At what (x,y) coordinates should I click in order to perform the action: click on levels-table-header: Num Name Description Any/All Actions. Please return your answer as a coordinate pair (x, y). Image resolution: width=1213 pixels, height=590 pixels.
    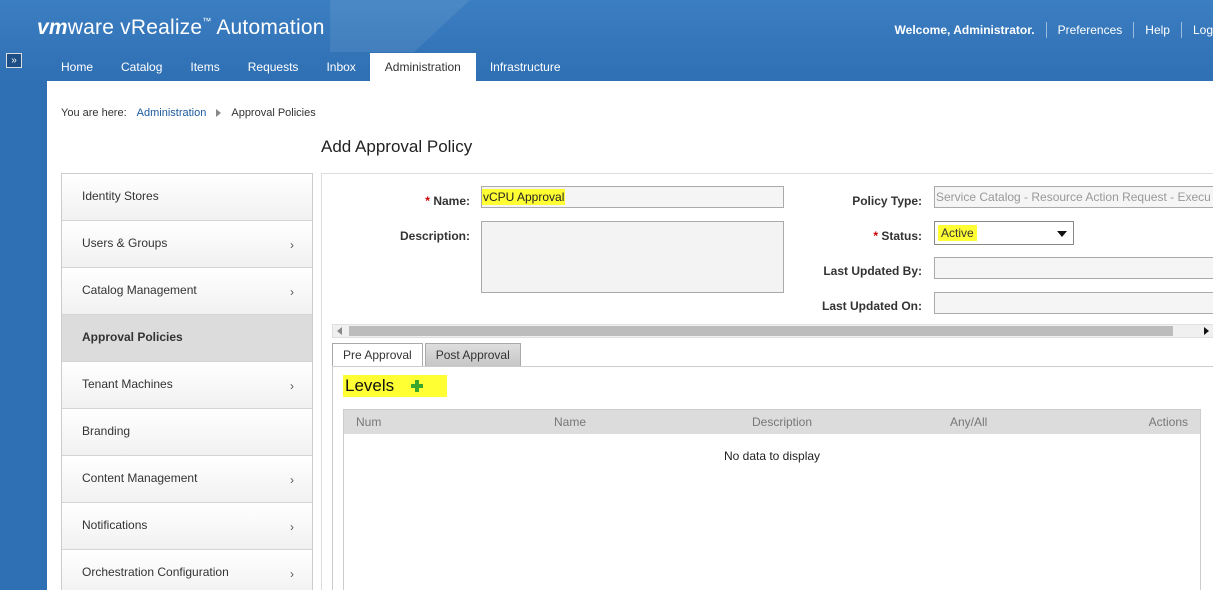
    Looking at the image, I should click on (772, 422).